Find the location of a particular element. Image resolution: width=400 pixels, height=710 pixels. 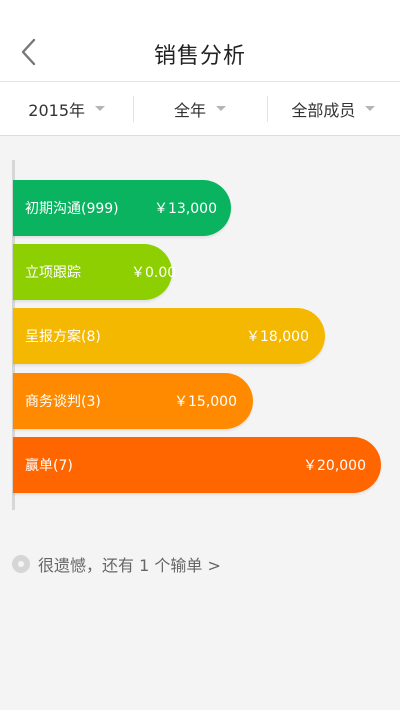

members-filter-label: 全部成员 is located at coordinates (323, 110).